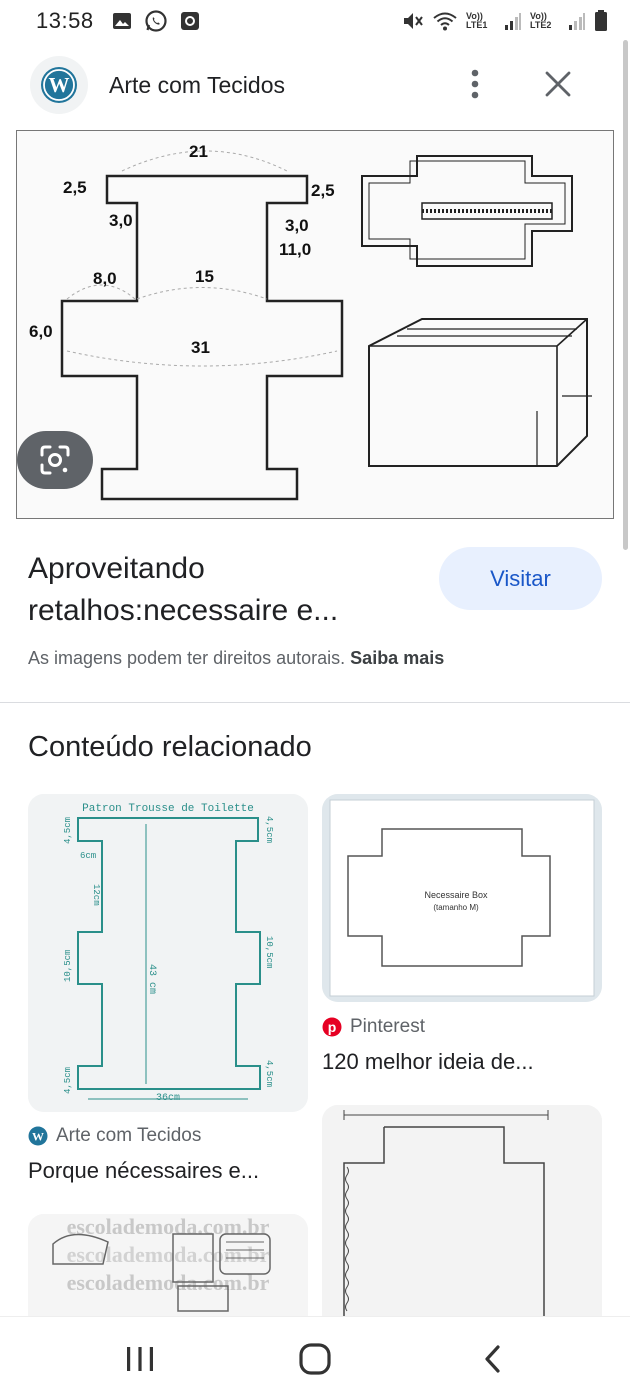  I want to click on related-heading: Conteúdo relacionado, so click(170, 747).